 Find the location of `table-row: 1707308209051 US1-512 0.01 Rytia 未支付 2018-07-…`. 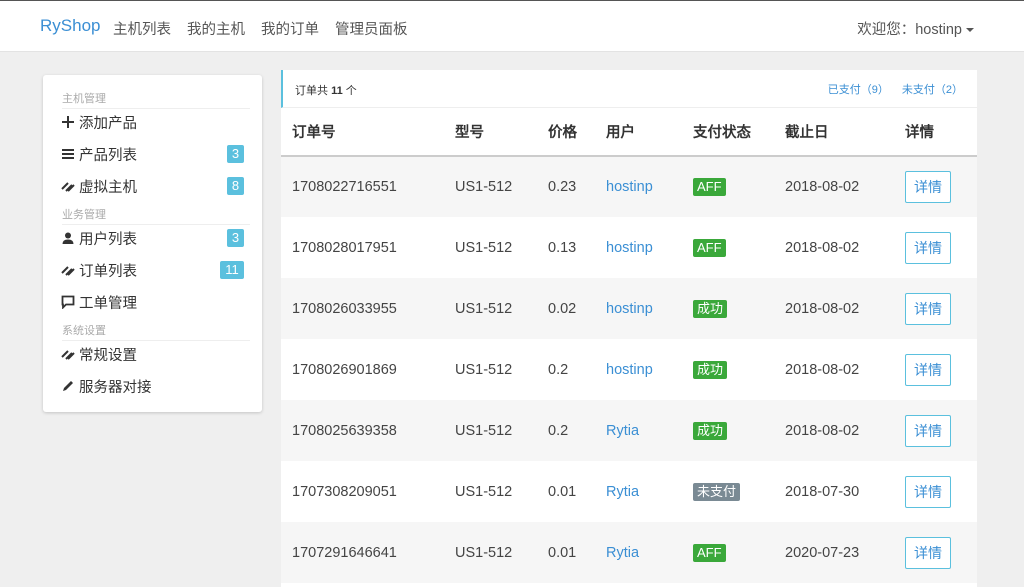

table-row: 1707308209051 US1-512 0.01 Rytia 未支付 2018-07-… is located at coordinates (629, 491).